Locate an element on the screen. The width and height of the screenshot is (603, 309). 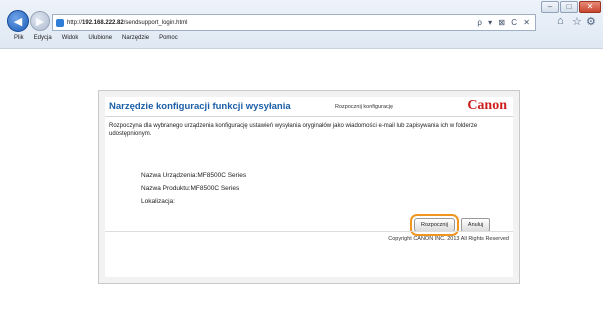
menu-file: Plik is located at coordinates (19, 38).